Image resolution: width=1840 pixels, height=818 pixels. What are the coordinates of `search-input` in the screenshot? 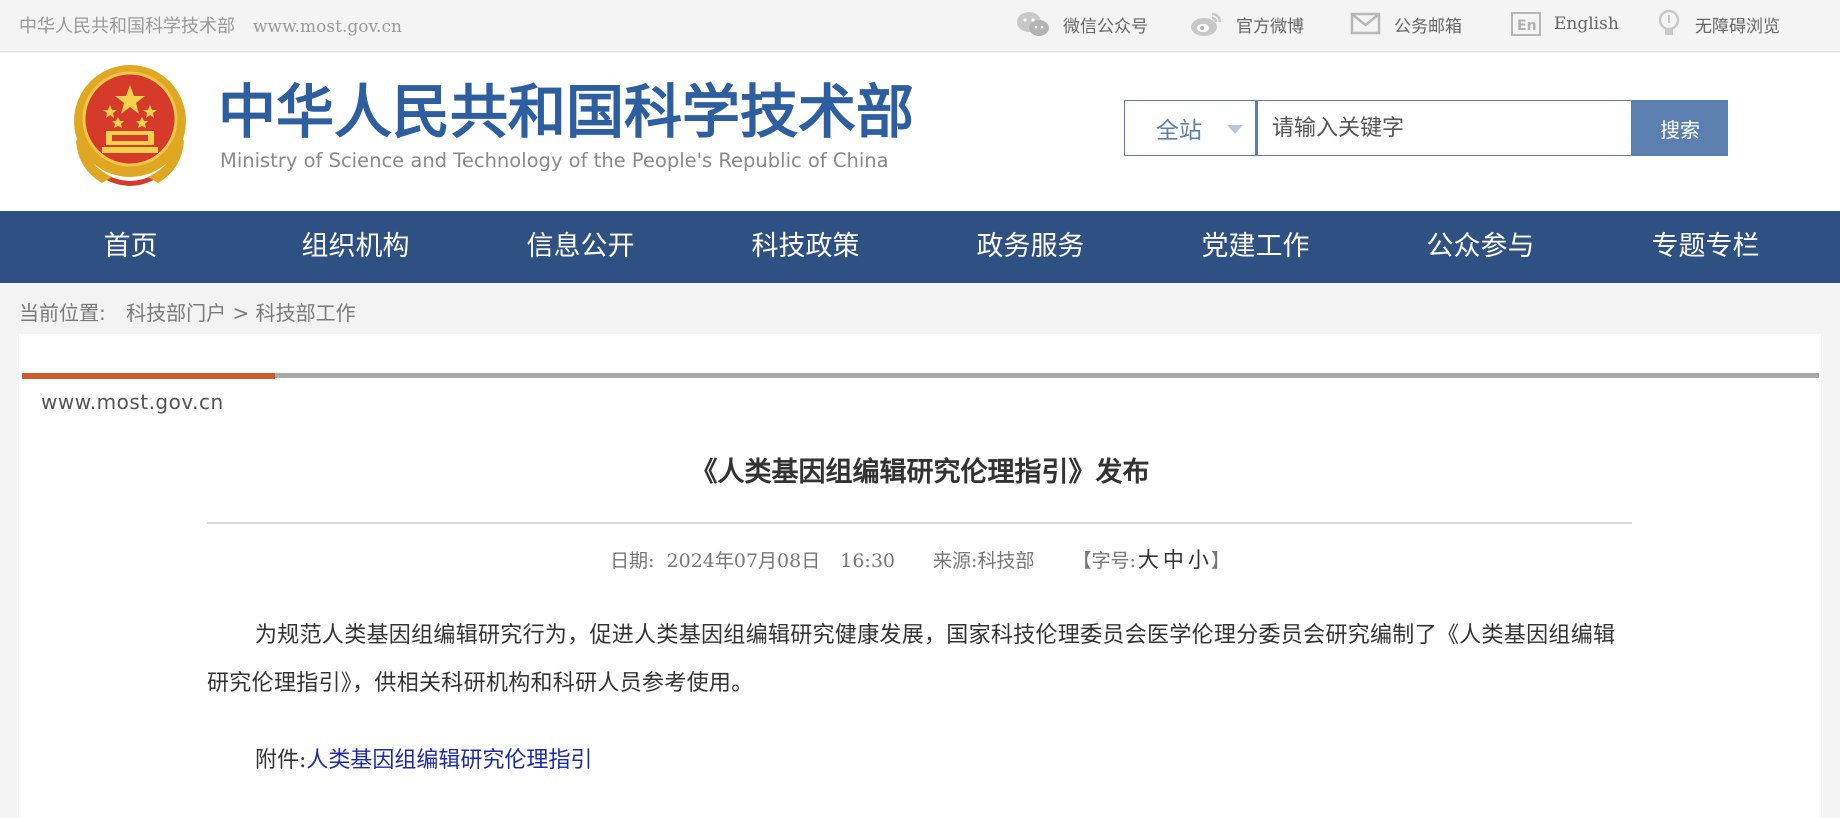 It's located at (1444, 128).